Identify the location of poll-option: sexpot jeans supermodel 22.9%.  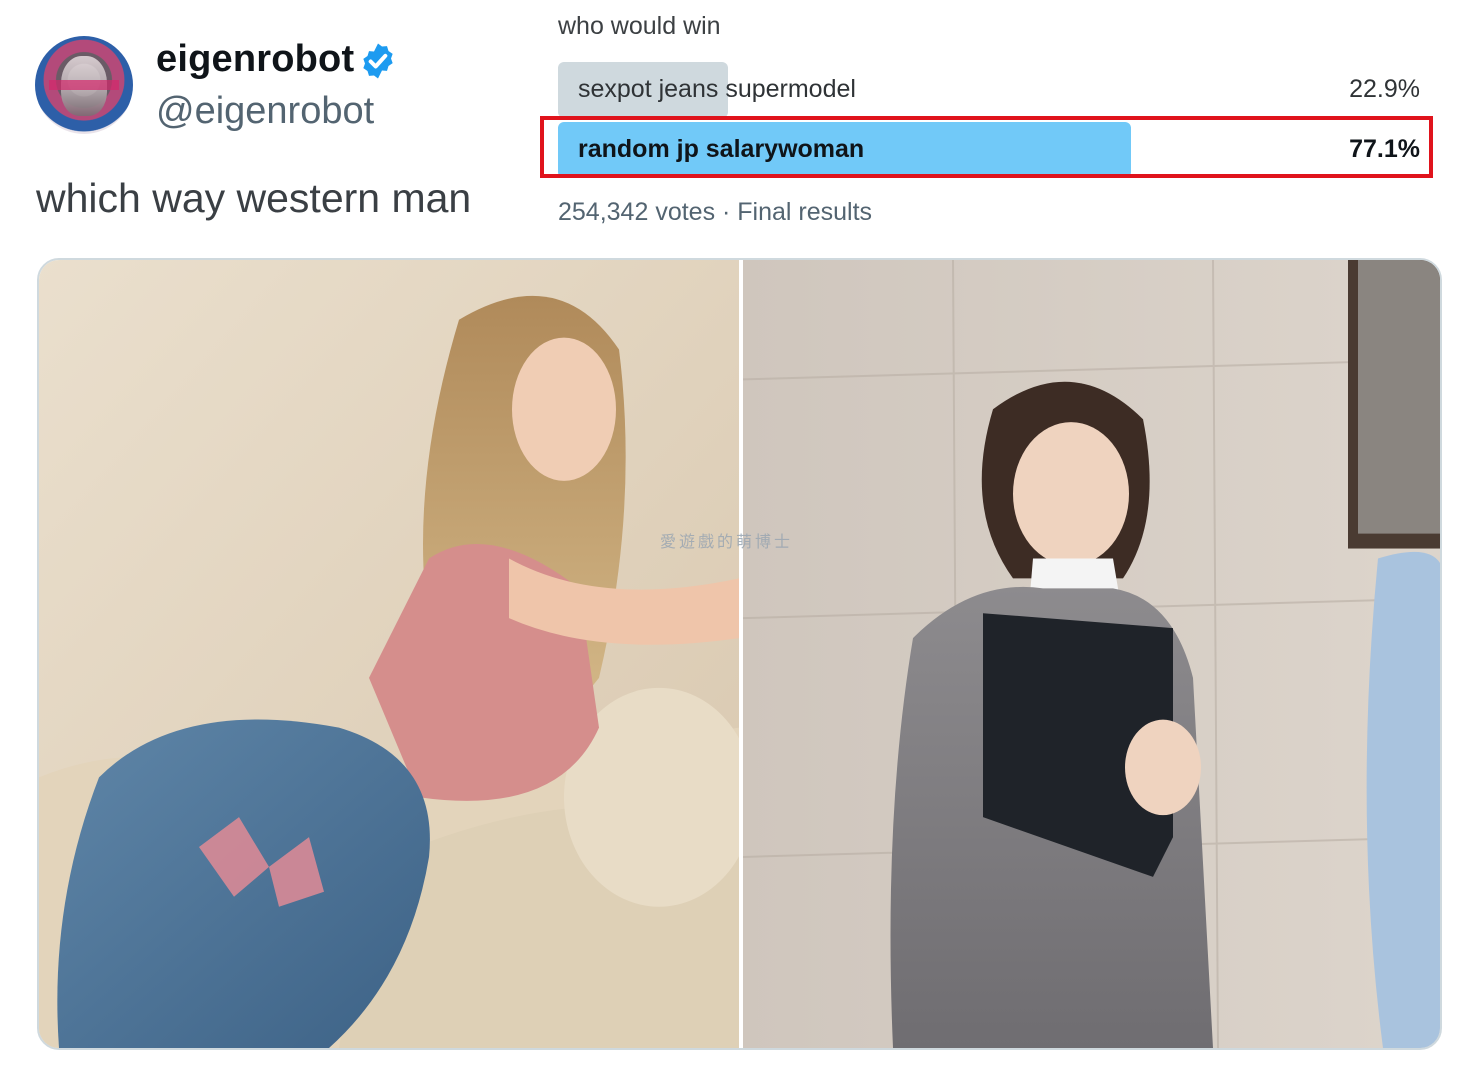
(990, 90).